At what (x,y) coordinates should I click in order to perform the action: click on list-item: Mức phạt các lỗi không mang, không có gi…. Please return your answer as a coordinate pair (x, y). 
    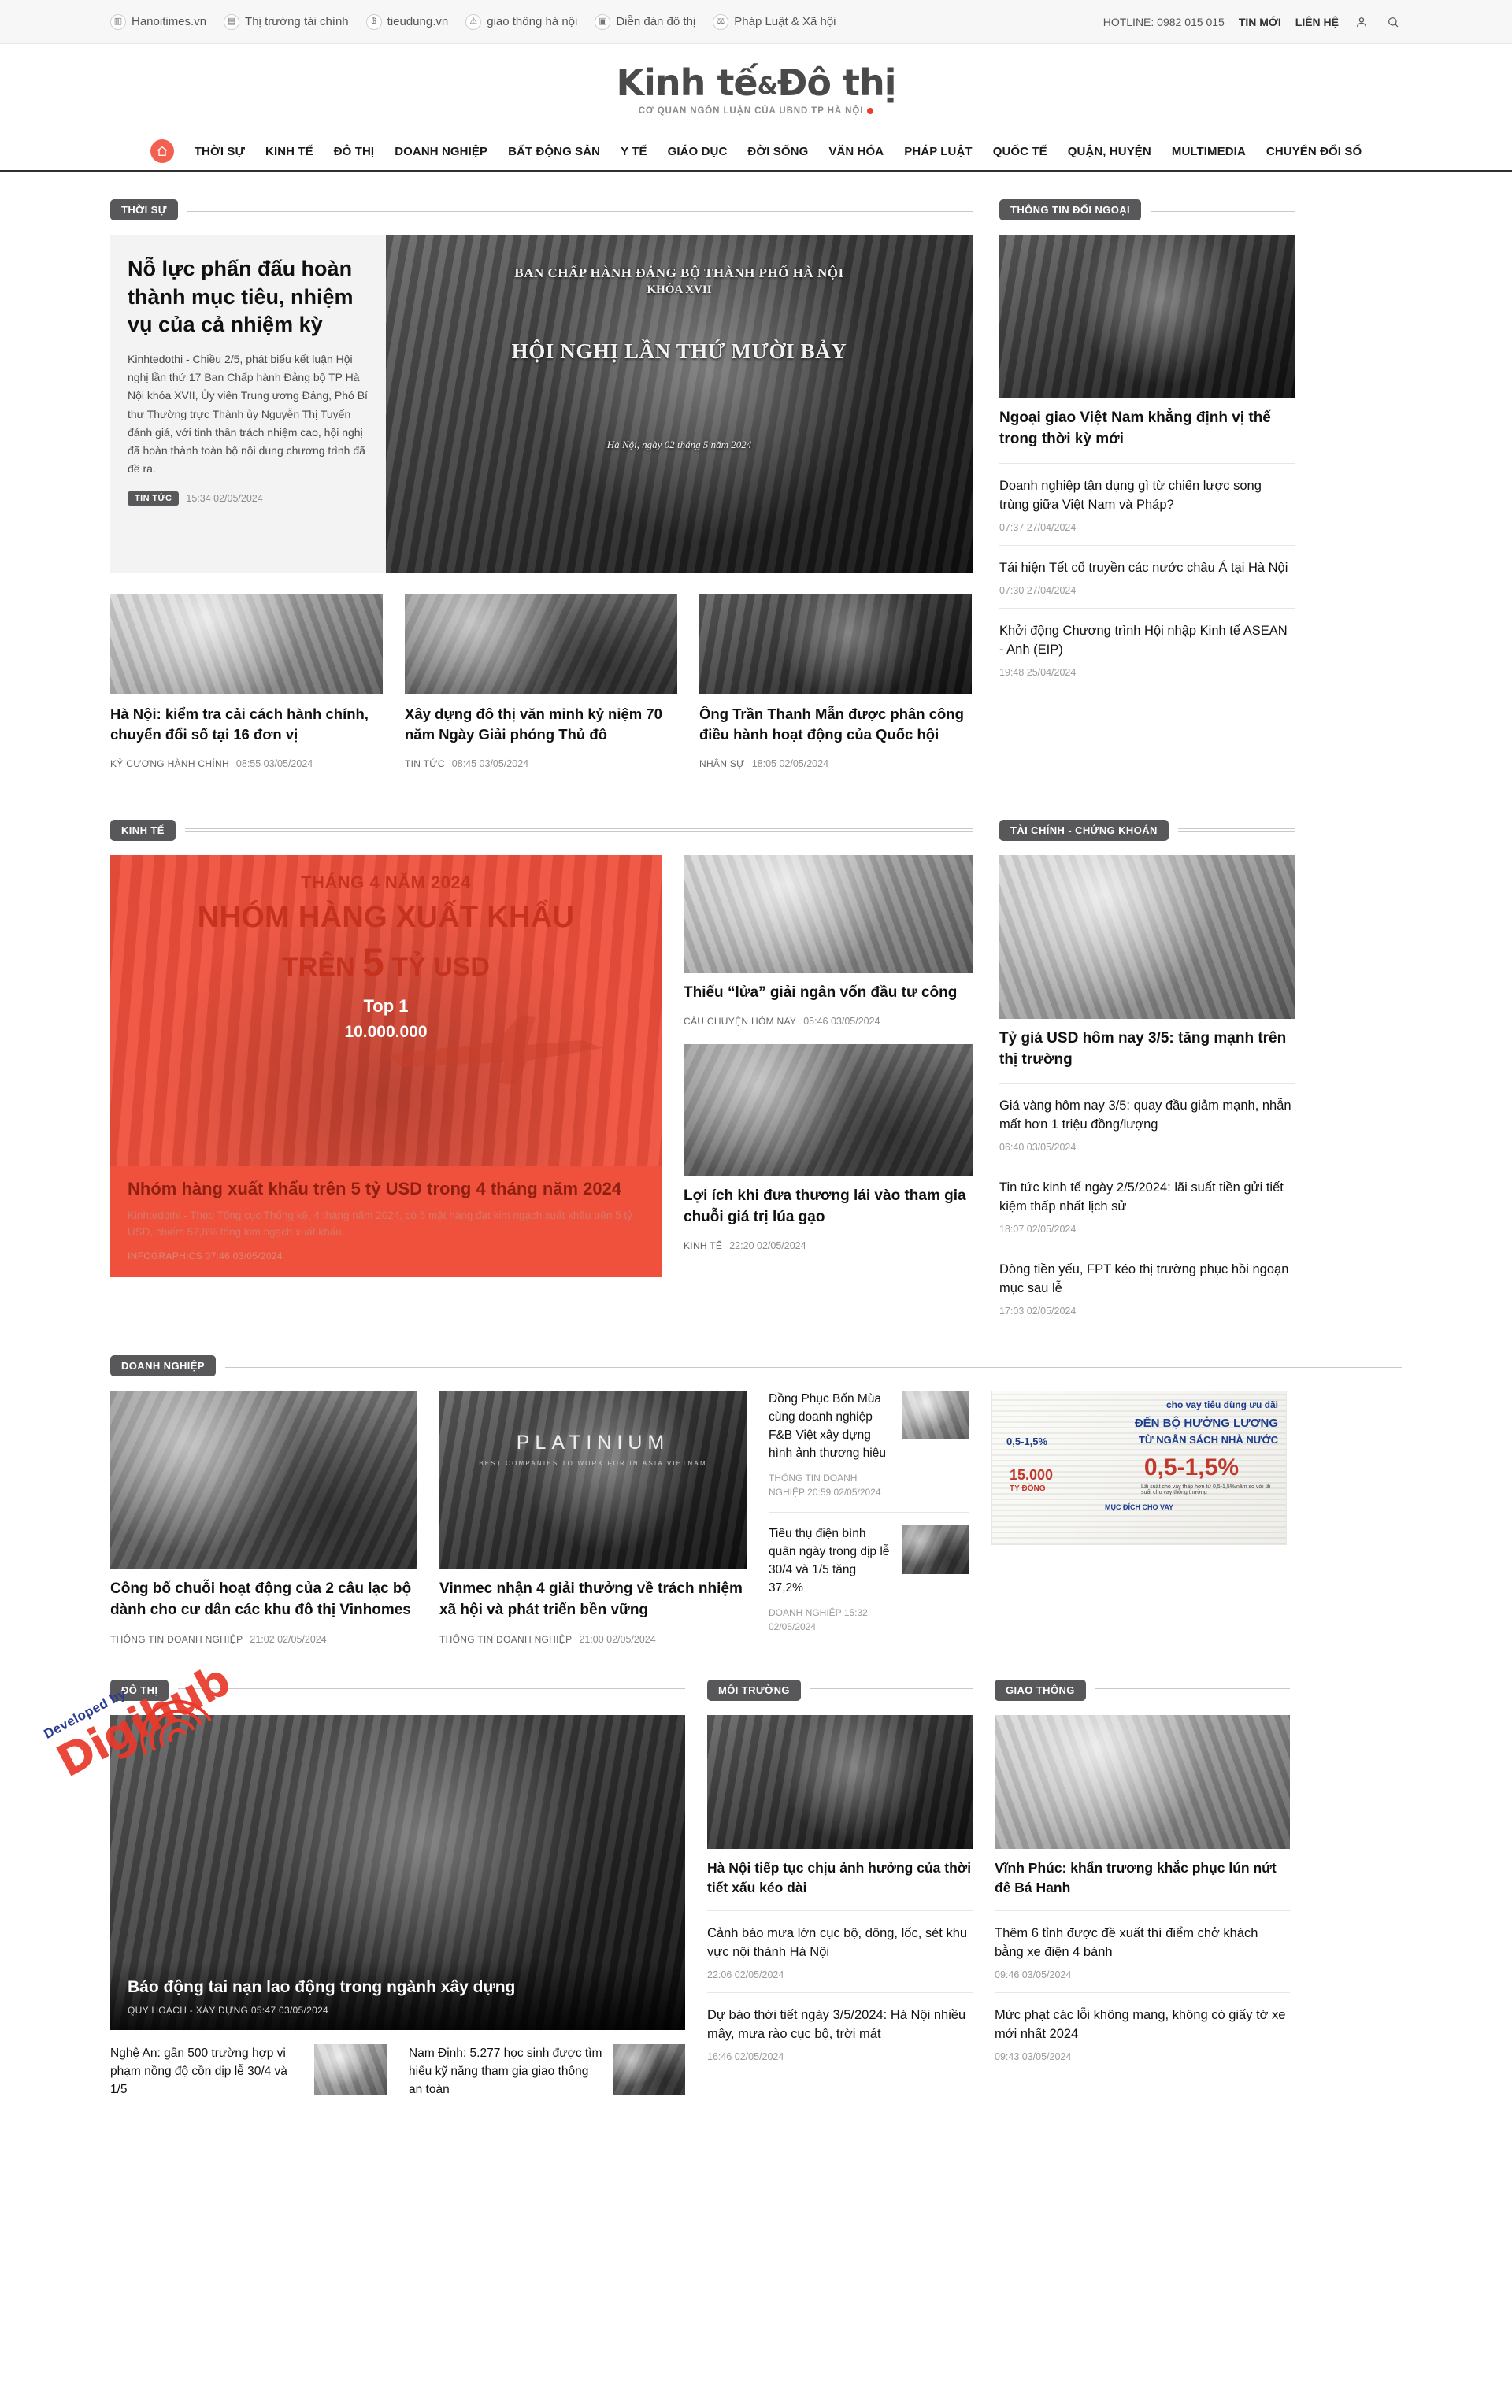
    Looking at the image, I should click on (1142, 2033).